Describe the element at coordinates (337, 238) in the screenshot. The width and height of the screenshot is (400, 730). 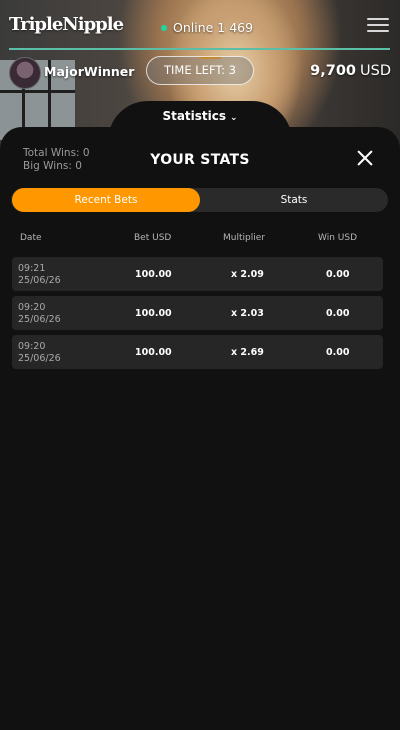
I see `column-win: Win USD` at that location.